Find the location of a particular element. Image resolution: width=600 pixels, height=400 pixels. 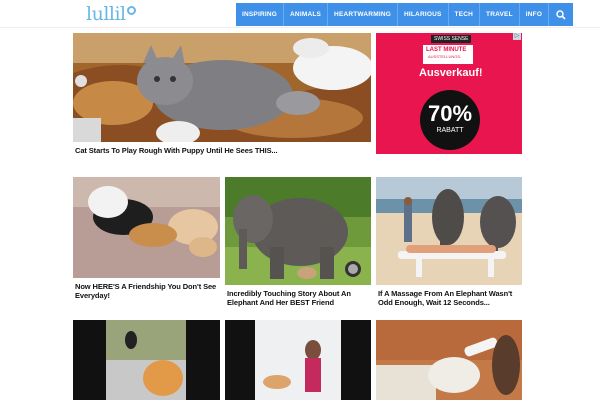

nav-item-tech: TECH is located at coordinates (465, 14).